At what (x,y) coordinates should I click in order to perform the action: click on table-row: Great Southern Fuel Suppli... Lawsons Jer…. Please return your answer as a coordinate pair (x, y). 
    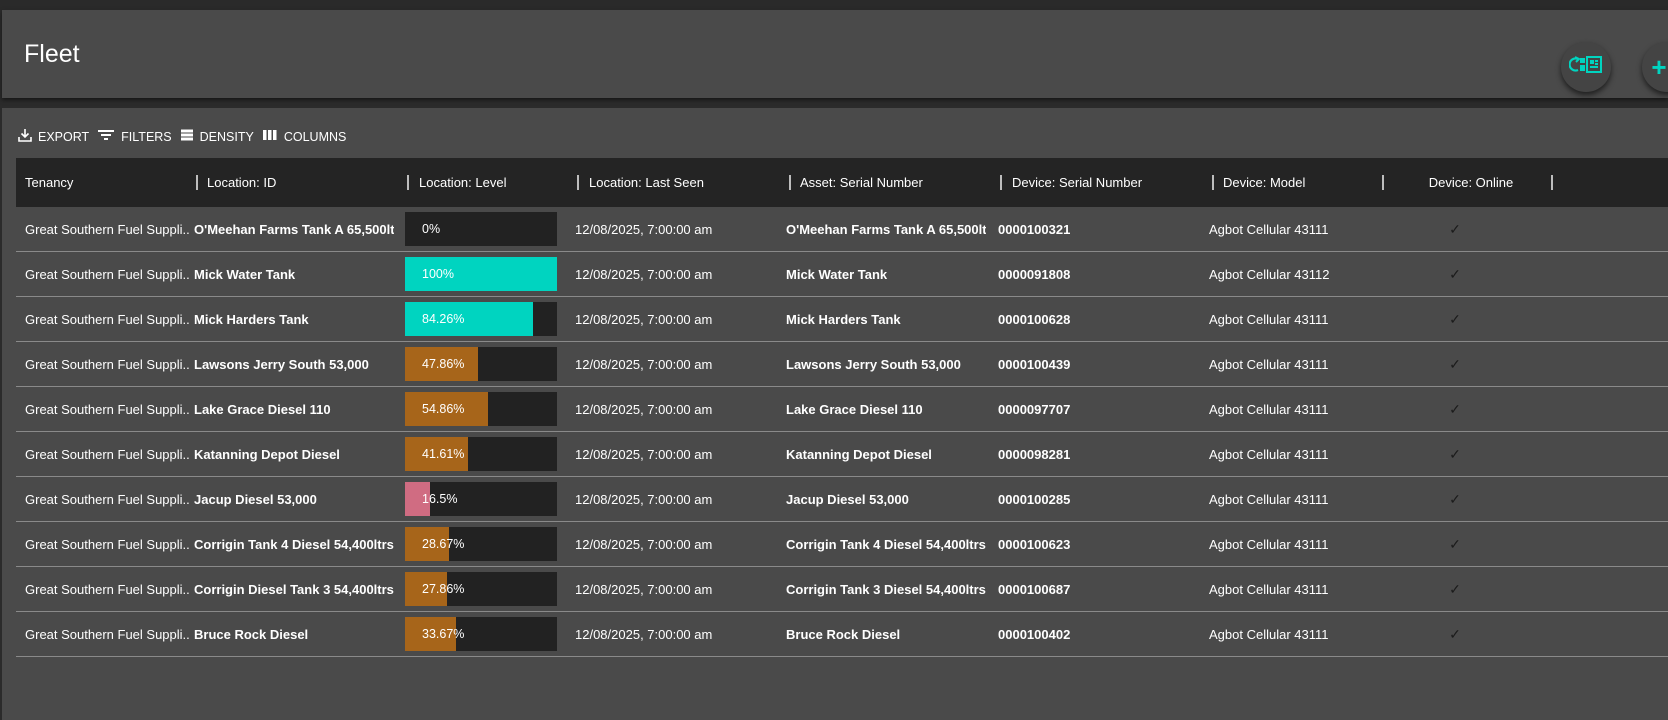
    Looking at the image, I should click on (842, 364).